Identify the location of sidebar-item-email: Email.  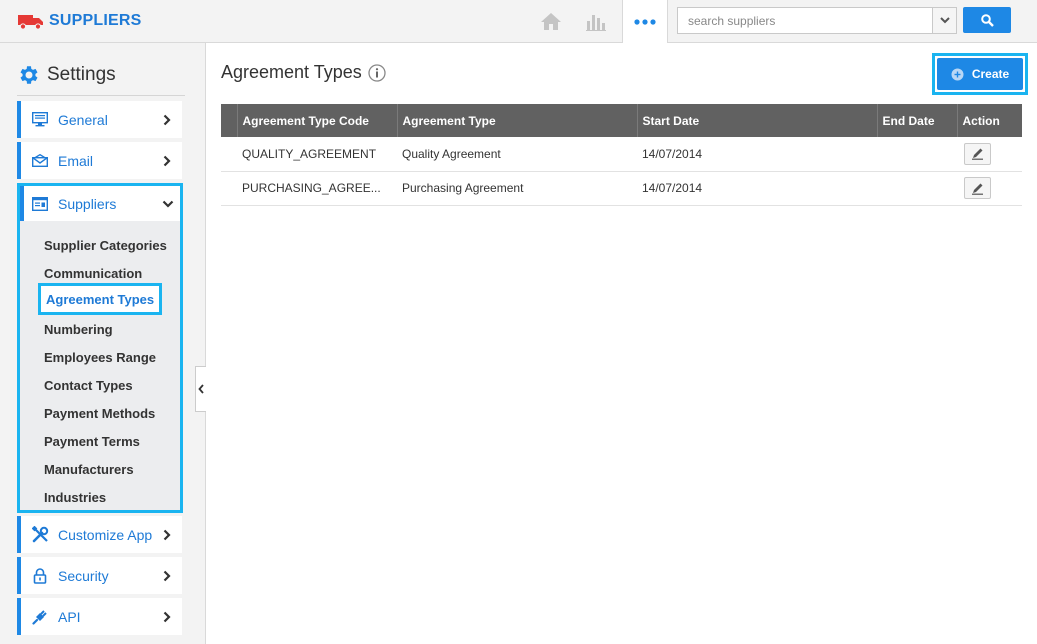
(99, 160).